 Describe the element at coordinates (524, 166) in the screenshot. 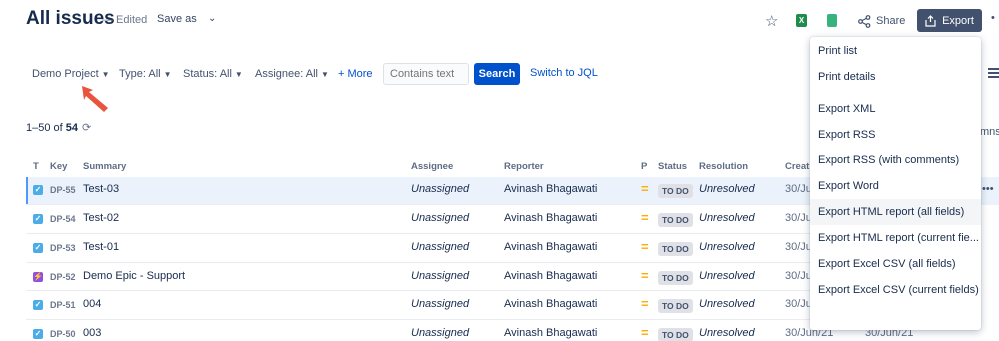

I see `col-header-reporter: Reporter` at that location.